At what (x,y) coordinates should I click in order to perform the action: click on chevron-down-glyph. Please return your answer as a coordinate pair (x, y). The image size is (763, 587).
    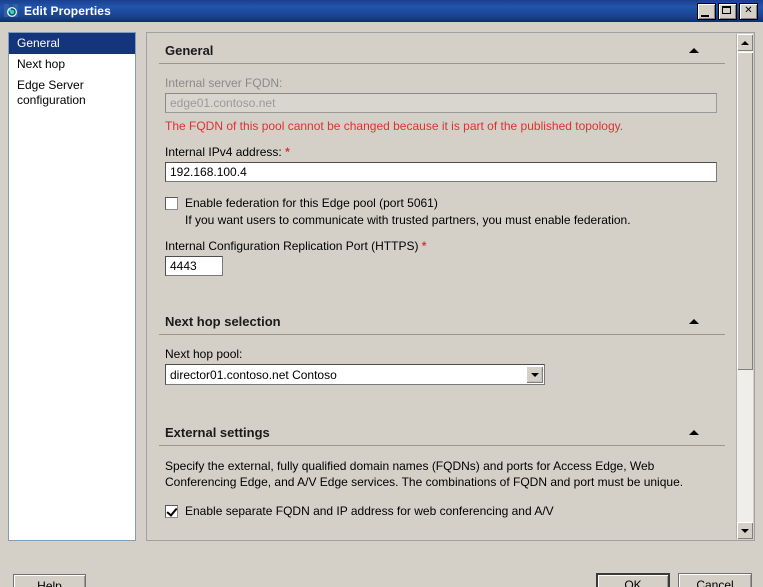
    Looking at the image, I should click on (534, 374).